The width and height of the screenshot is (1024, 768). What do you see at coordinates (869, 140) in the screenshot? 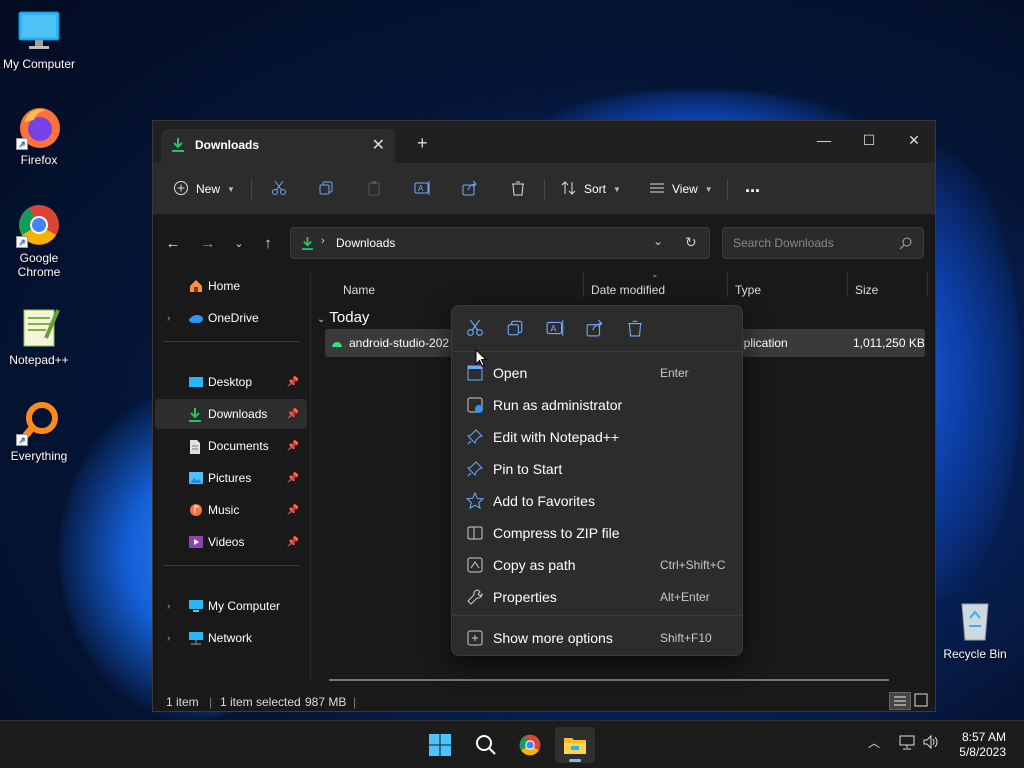
I see `maximize-button: ☐` at bounding box center [869, 140].